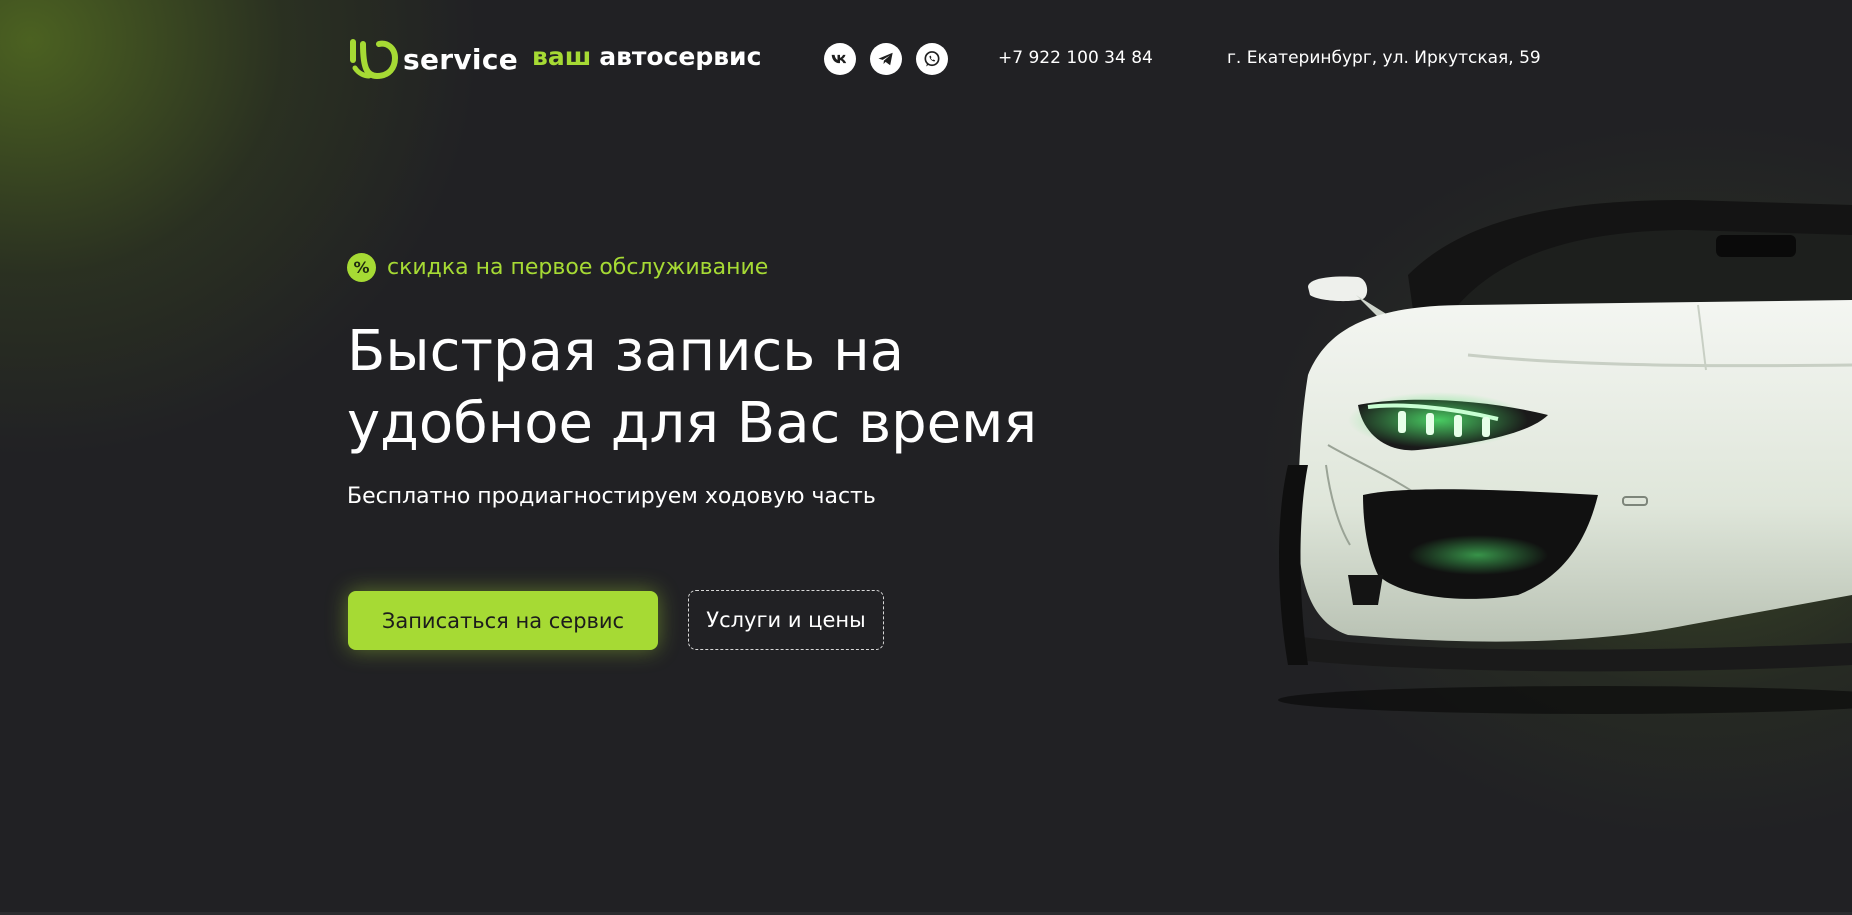 The height and width of the screenshot is (915, 1852). I want to click on vk-link, so click(840, 59).